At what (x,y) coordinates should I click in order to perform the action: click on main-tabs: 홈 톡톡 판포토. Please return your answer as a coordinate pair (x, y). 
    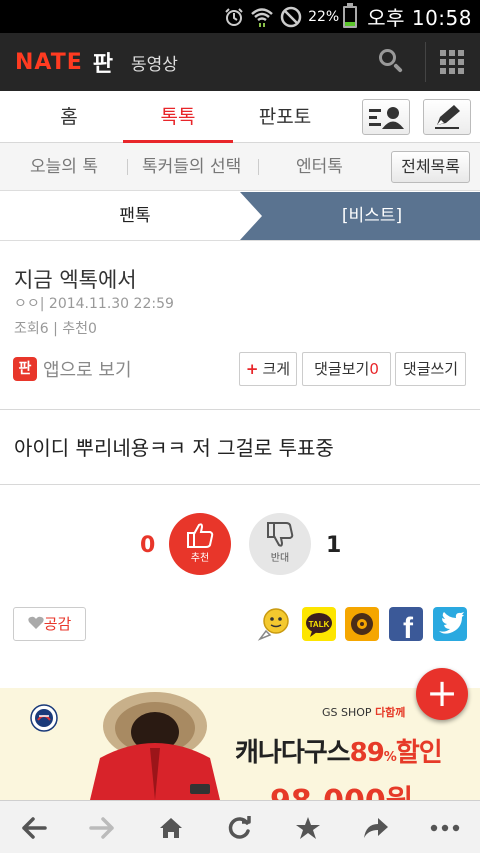
    Looking at the image, I should click on (240, 117).